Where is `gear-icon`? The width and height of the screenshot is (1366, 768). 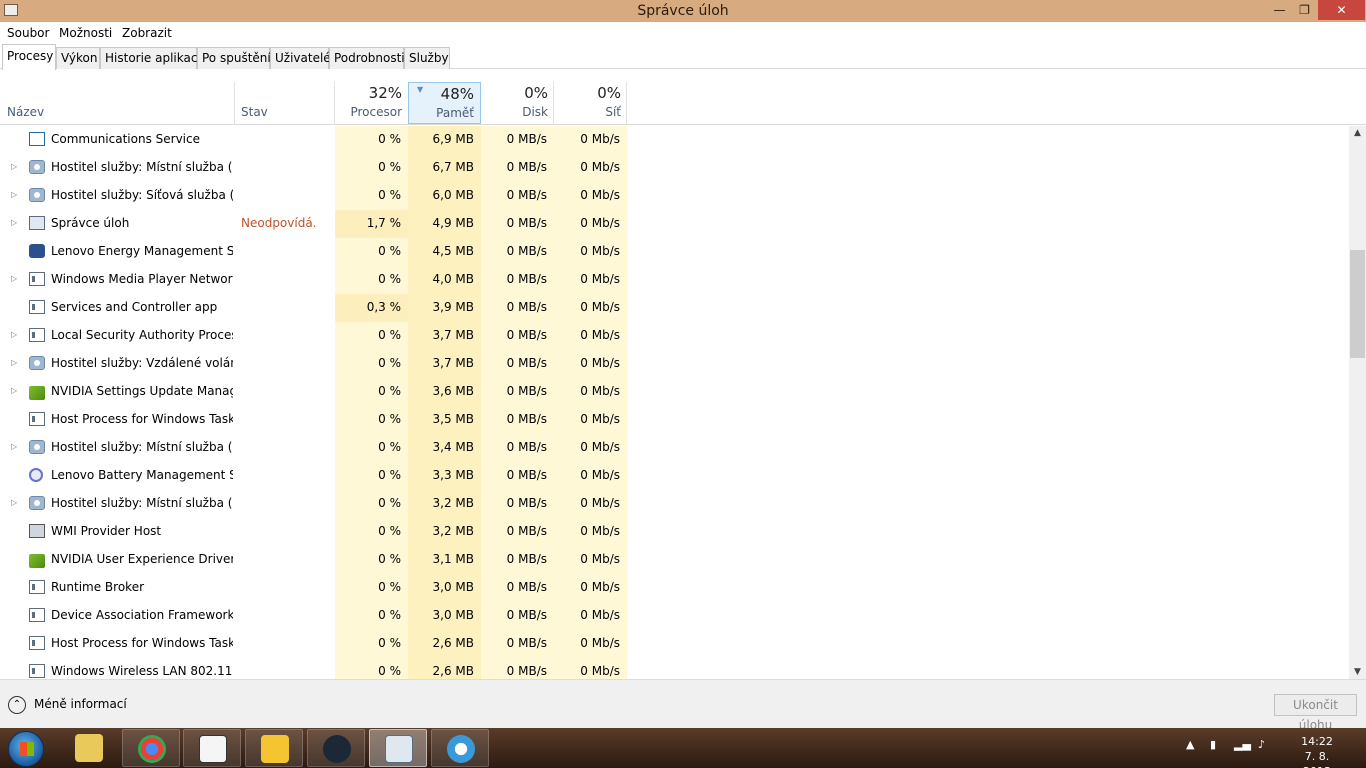
gear-icon is located at coordinates (37, 167).